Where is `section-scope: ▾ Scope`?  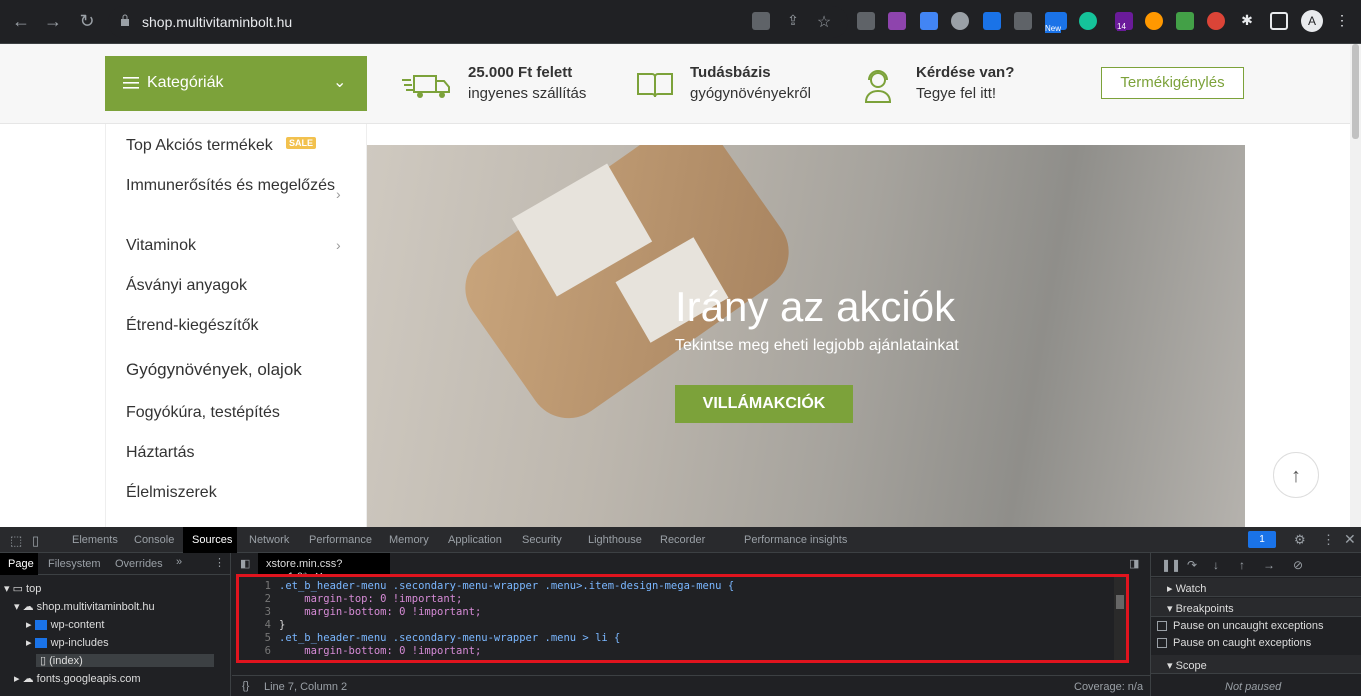 section-scope: ▾ Scope is located at coordinates (1256, 664).